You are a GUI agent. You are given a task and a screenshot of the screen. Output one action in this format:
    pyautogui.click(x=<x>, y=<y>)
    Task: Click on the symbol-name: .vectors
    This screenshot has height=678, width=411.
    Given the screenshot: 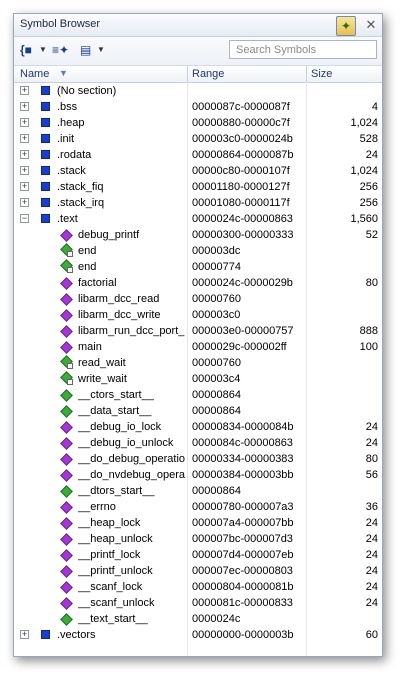 What is the action you would take?
    pyautogui.click(x=76, y=635)
    